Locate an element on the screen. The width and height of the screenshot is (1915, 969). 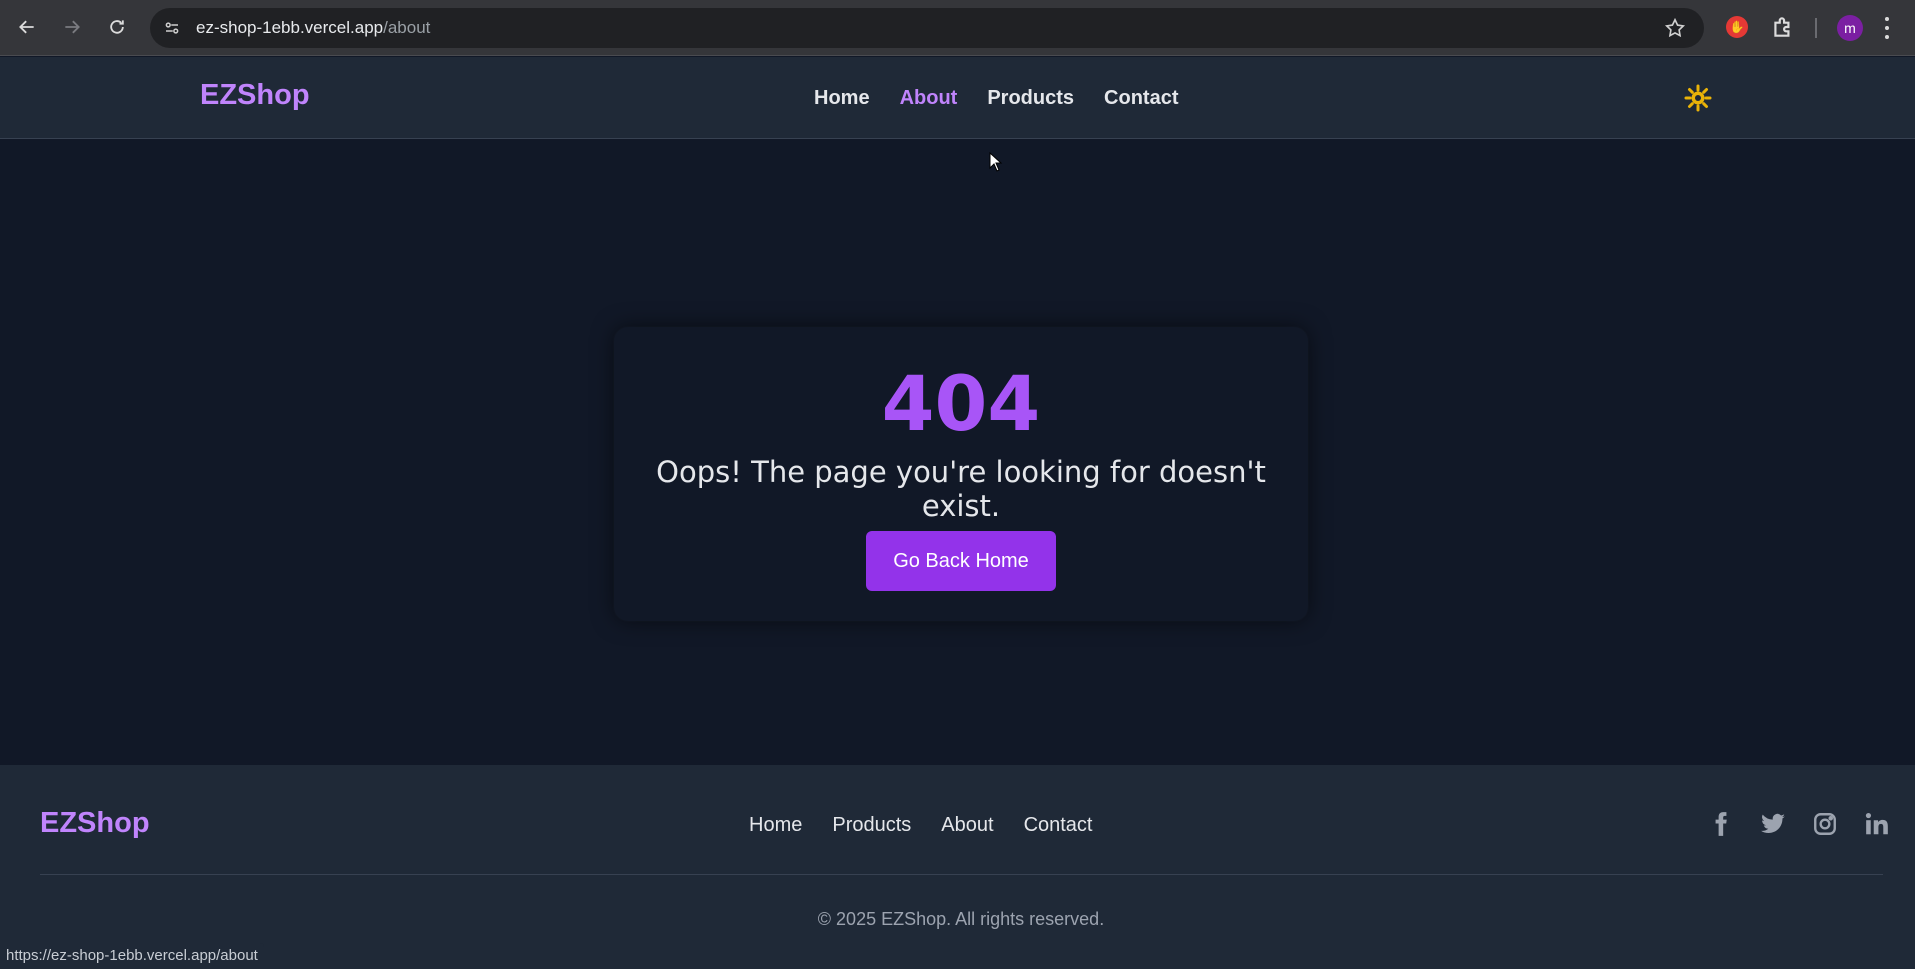
site-navbar: EZShop Home About Products Contact is located at coordinates (957, 98).